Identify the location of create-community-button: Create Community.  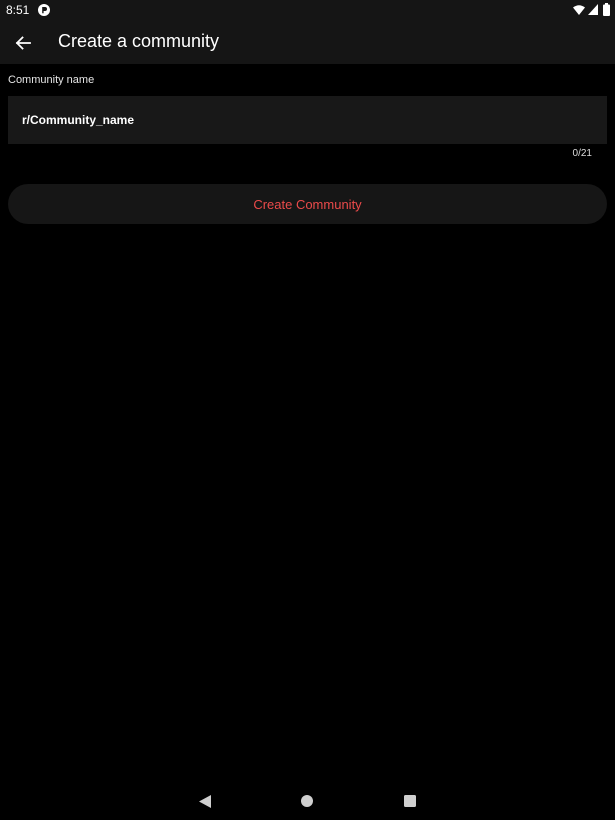
(307, 204).